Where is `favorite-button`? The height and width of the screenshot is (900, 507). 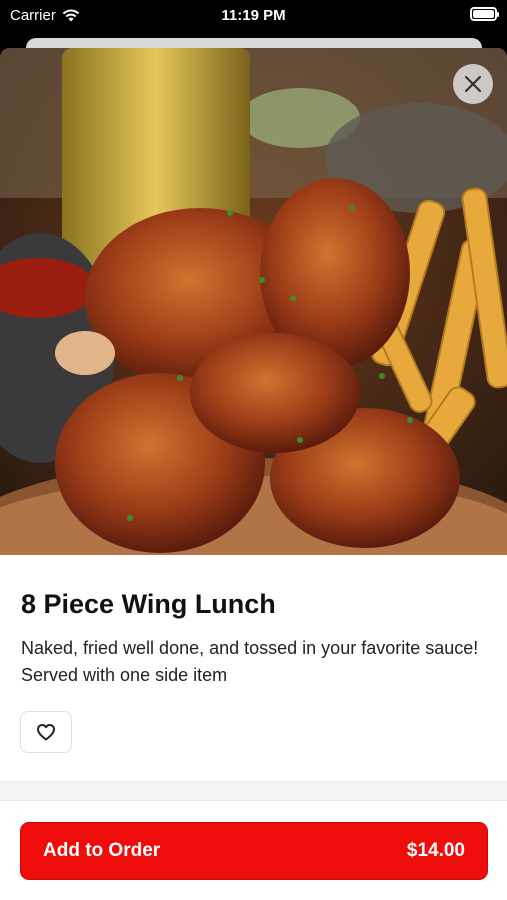
favorite-button is located at coordinates (46, 732).